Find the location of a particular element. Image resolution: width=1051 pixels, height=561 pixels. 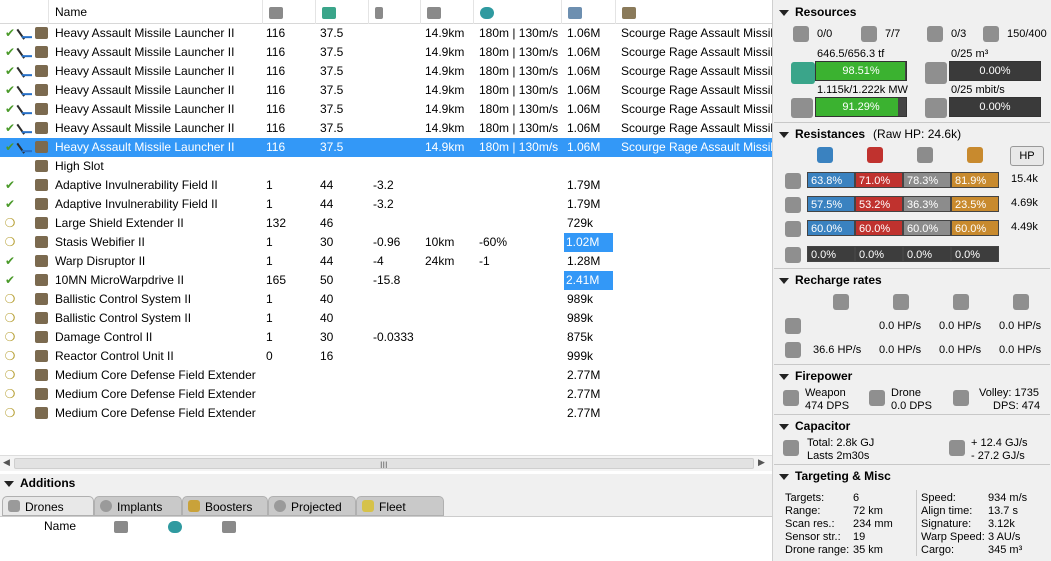

module-row: ❍ Large Shield Extender II 132 46 729k is located at coordinates (386, 223).